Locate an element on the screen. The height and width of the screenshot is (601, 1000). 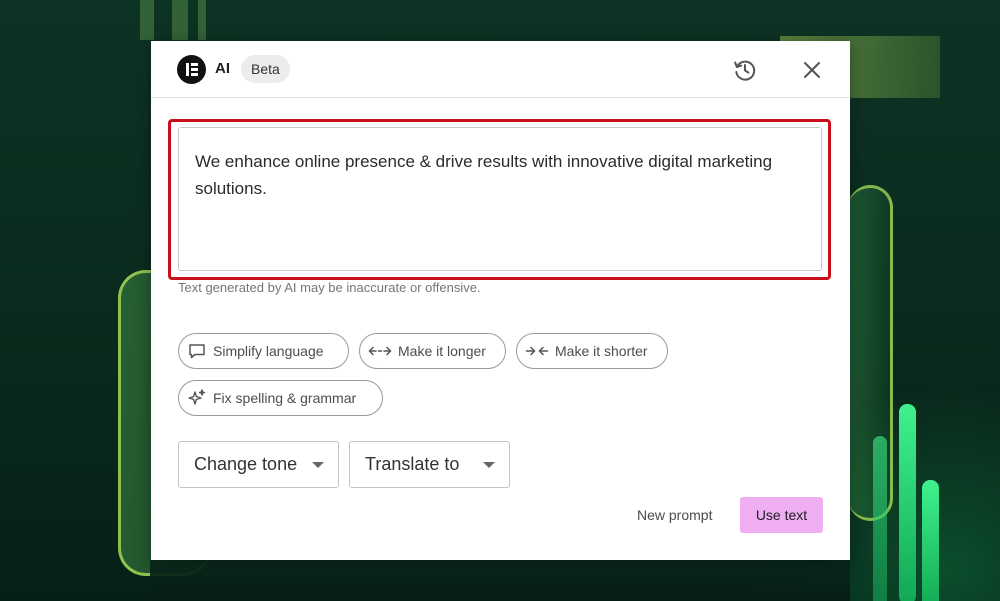
chip-label: Simplify language is located at coordinates (268, 351).